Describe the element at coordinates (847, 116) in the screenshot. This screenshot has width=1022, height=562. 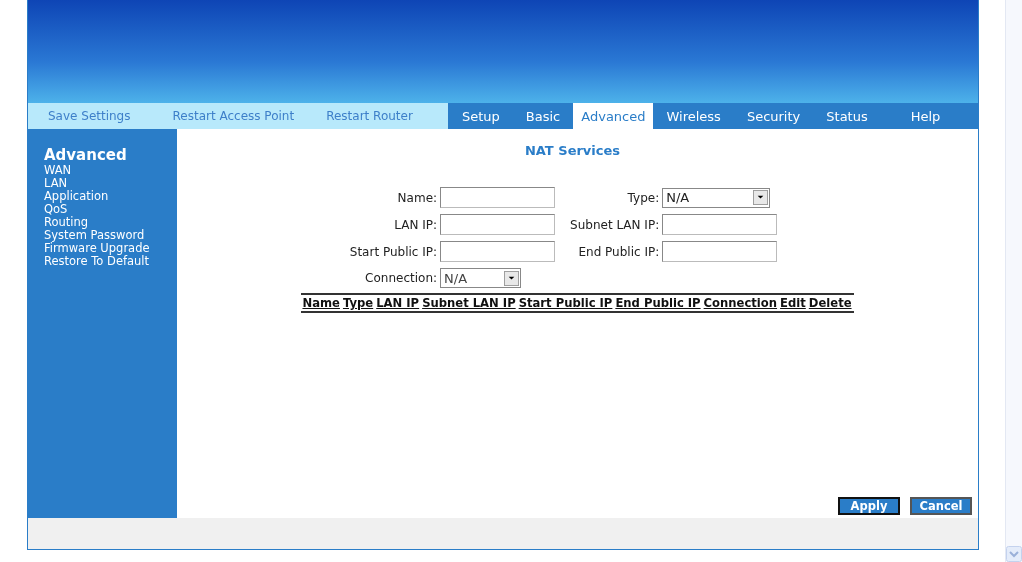
I see `nav-tab: Status` at that location.